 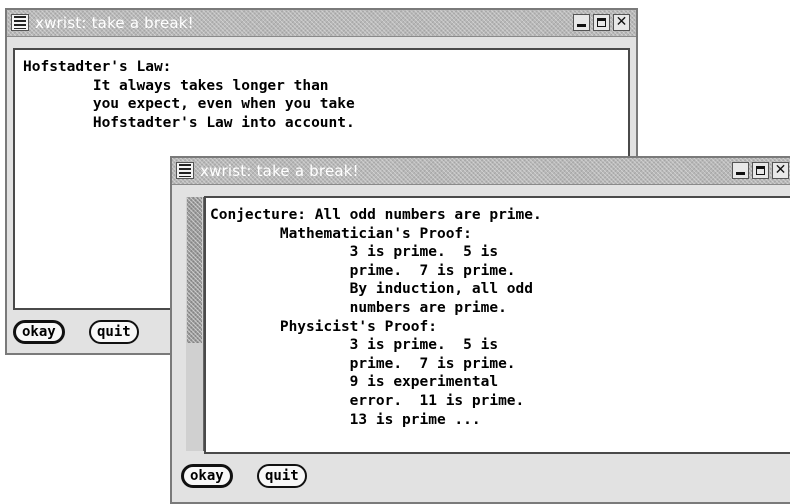 What do you see at coordinates (97, 67) in the screenshot?
I see `message-line: Hofstadter's Law:` at bounding box center [97, 67].